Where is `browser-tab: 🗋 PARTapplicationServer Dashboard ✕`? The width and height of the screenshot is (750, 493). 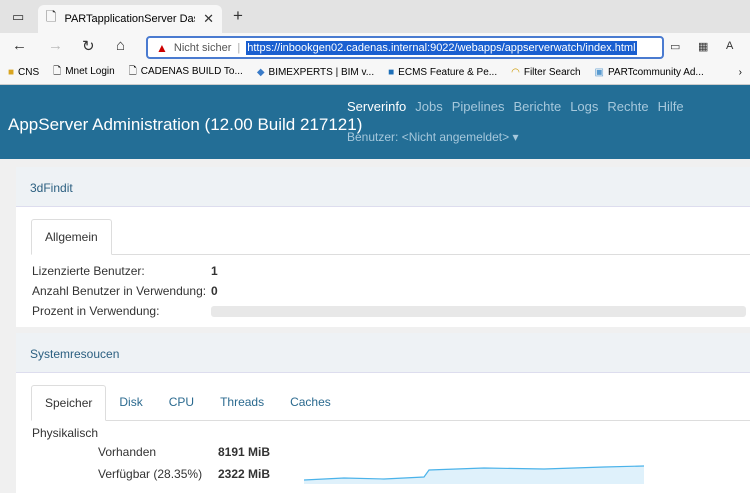 browser-tab: 🗋 PARTapplicationServer Dashboard ✕ is located at coordinates (130, 19).